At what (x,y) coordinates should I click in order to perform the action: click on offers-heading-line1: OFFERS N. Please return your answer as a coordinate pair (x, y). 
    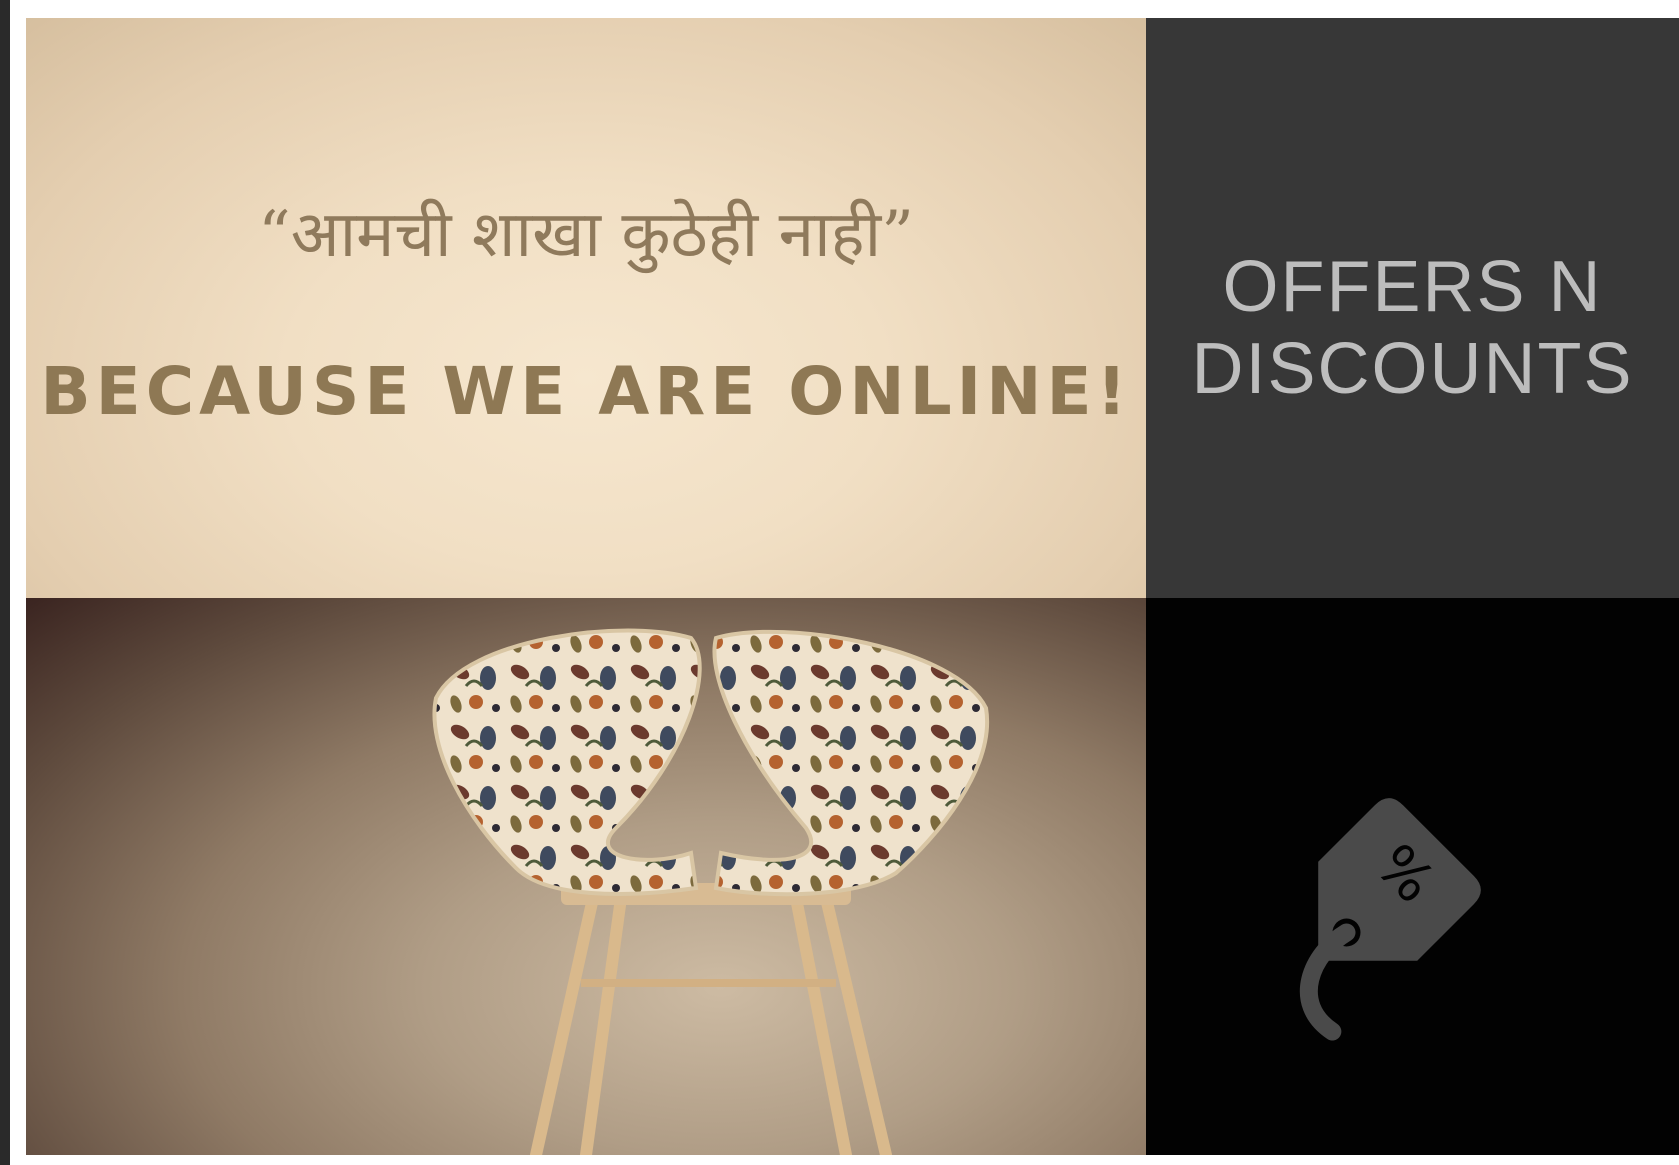
    Looking at the image, I should click on (1412, 287).